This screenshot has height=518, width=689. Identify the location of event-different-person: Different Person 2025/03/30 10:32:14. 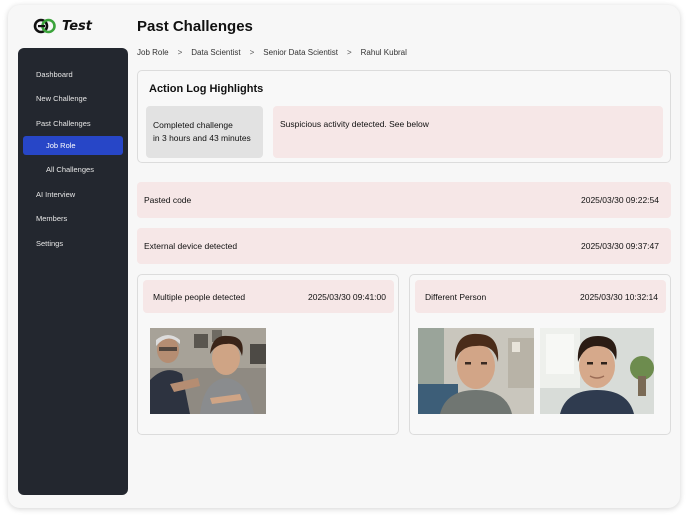
(540, 296).